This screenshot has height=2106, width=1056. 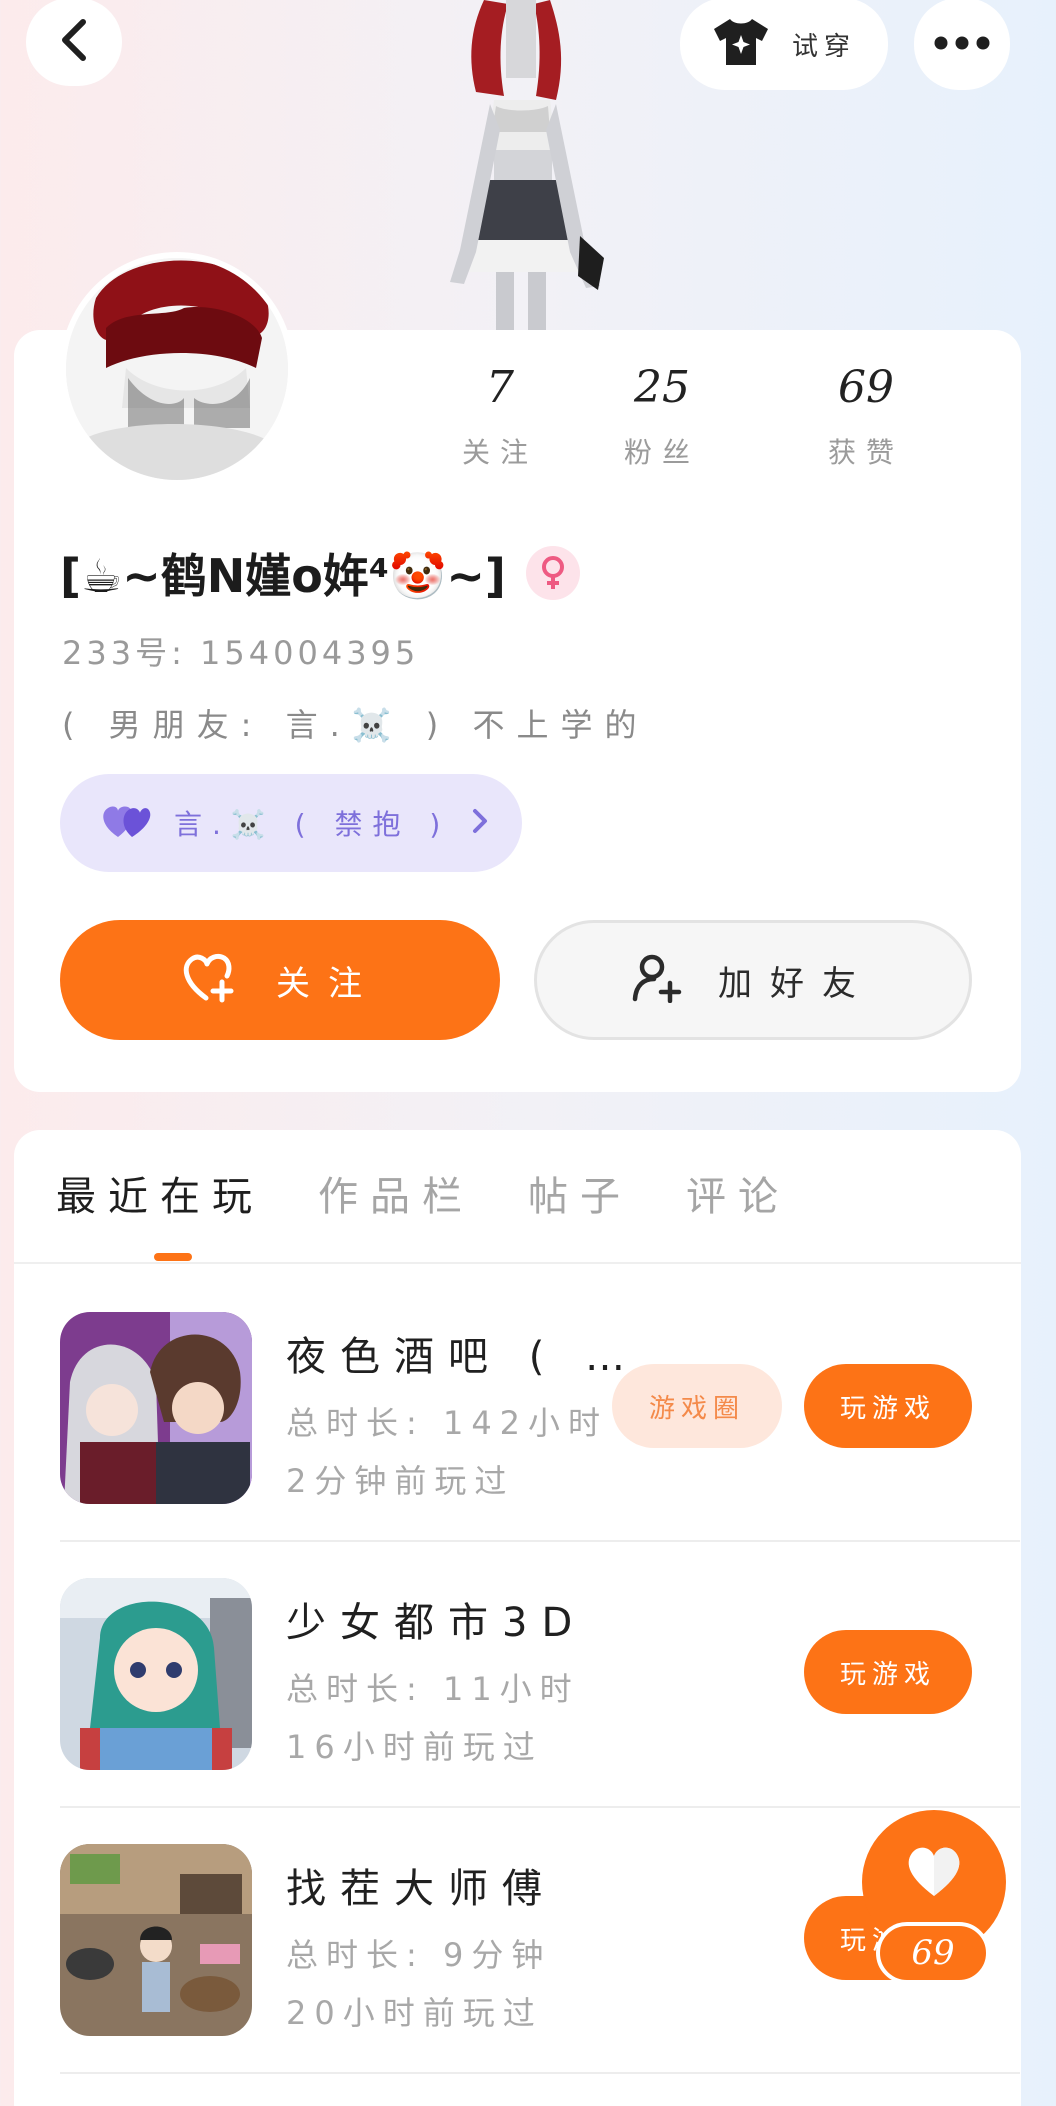 What do you see at coordinates (662, 416) in the screenshot?
I see `stat-fans: 25 粉丝` at bounding box center [662, 416].